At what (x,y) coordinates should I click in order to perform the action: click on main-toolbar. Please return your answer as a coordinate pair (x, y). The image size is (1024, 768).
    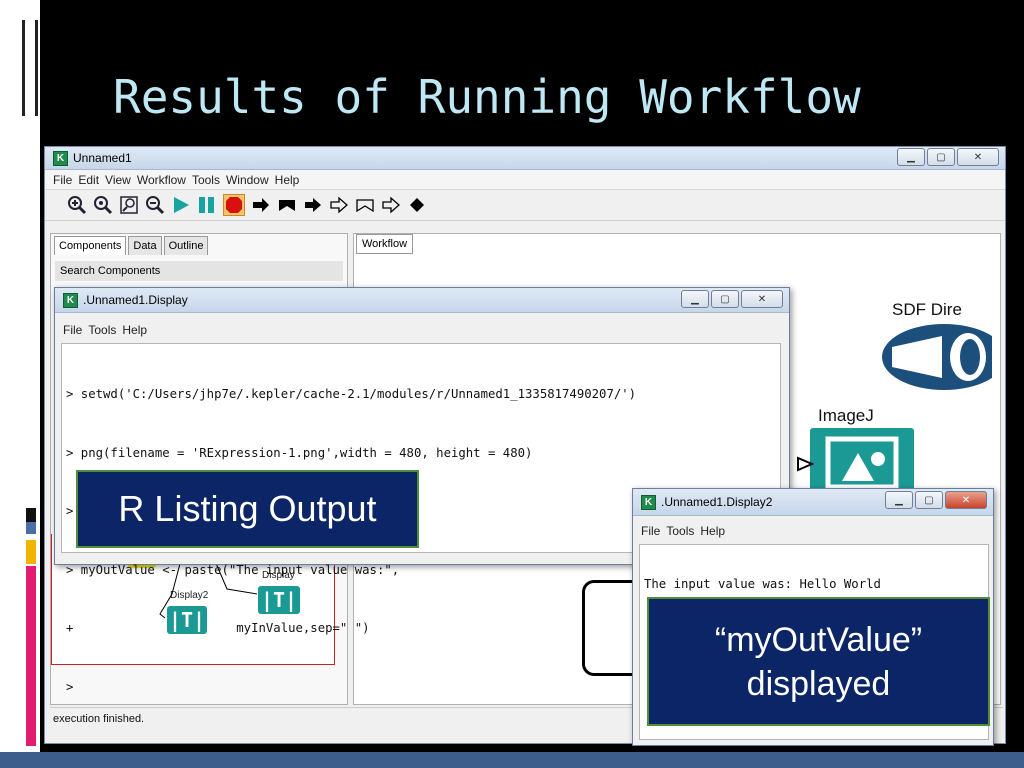
    Looking at the image, I should click on (525, 205).